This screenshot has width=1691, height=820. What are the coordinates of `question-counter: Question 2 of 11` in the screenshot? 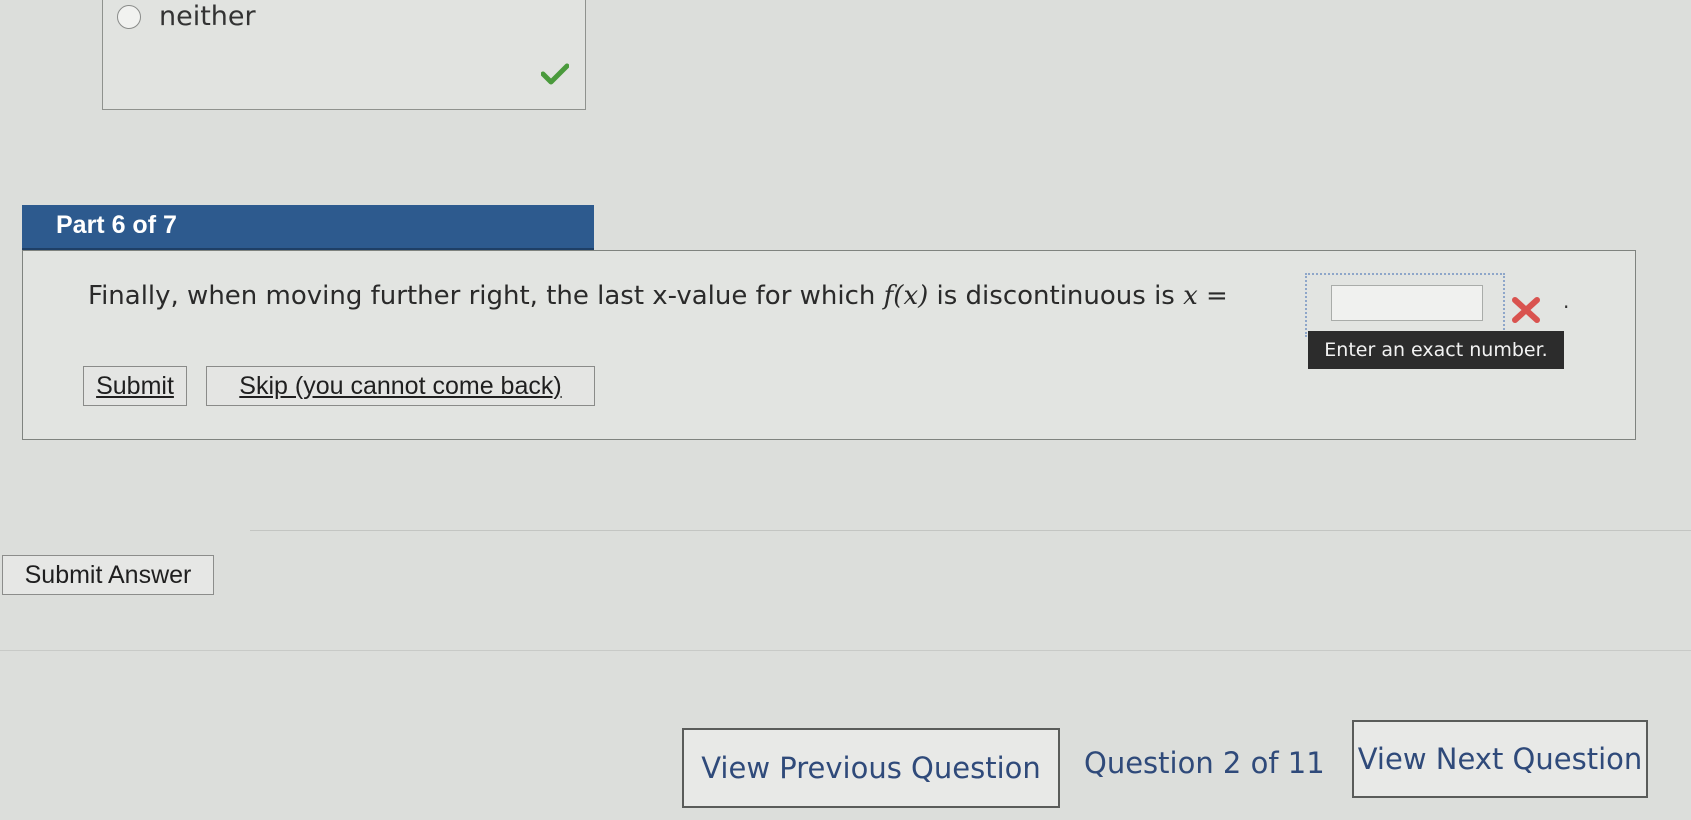 It's located at (1204, 763).